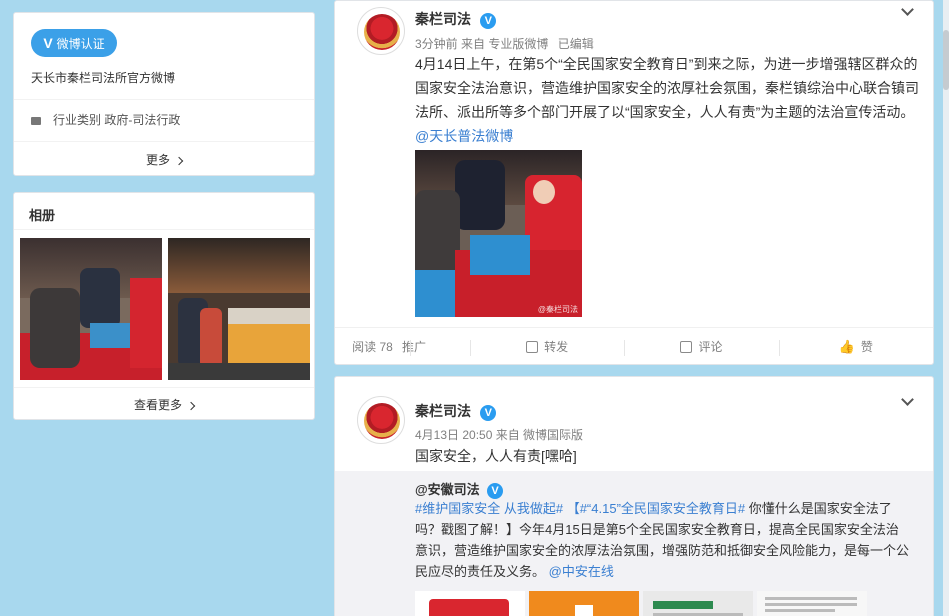 Image resolution: width=949 pixels, height=616 pixels. I want to click on scrollbar-thumb, so click(946, 60).